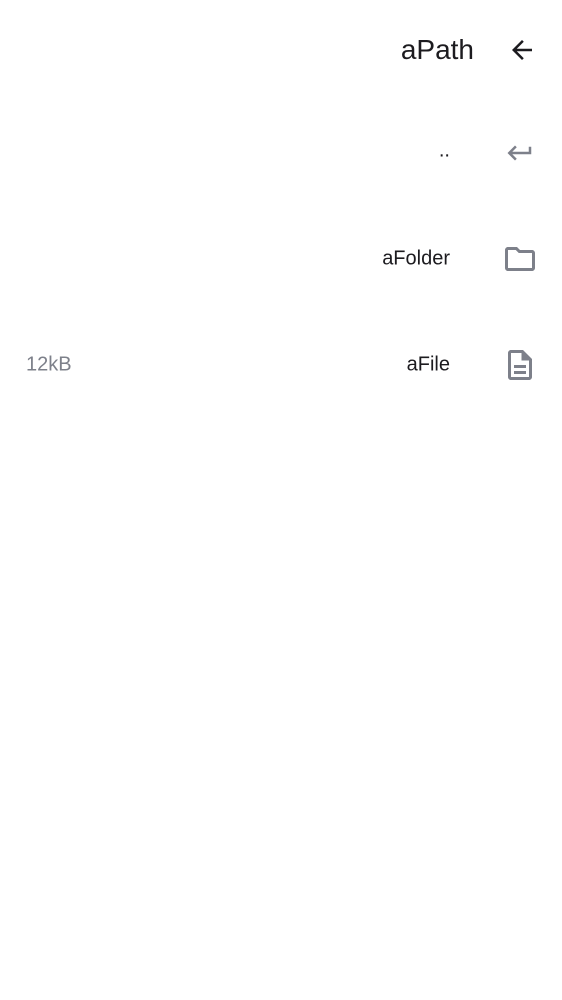 Image resolution: width=562 pixels, height=1000 pixels. I want to click on entry-name: .., so click(444, 150).